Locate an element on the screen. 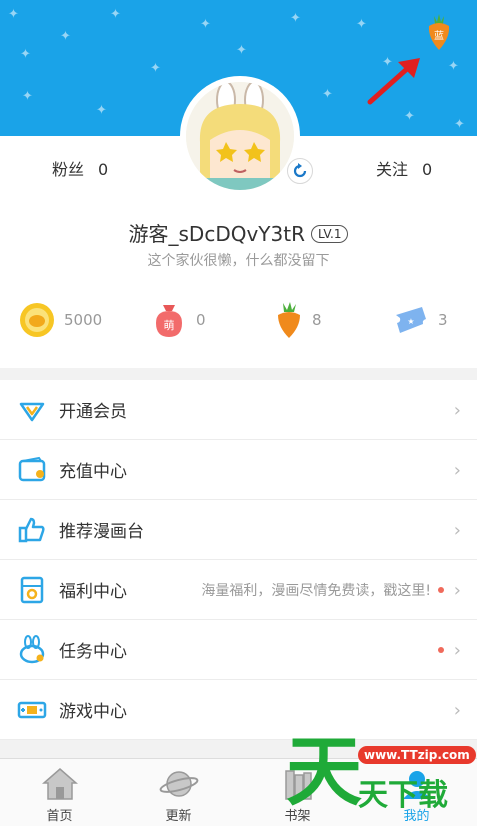  avatar is located at coordinates (240, 136).